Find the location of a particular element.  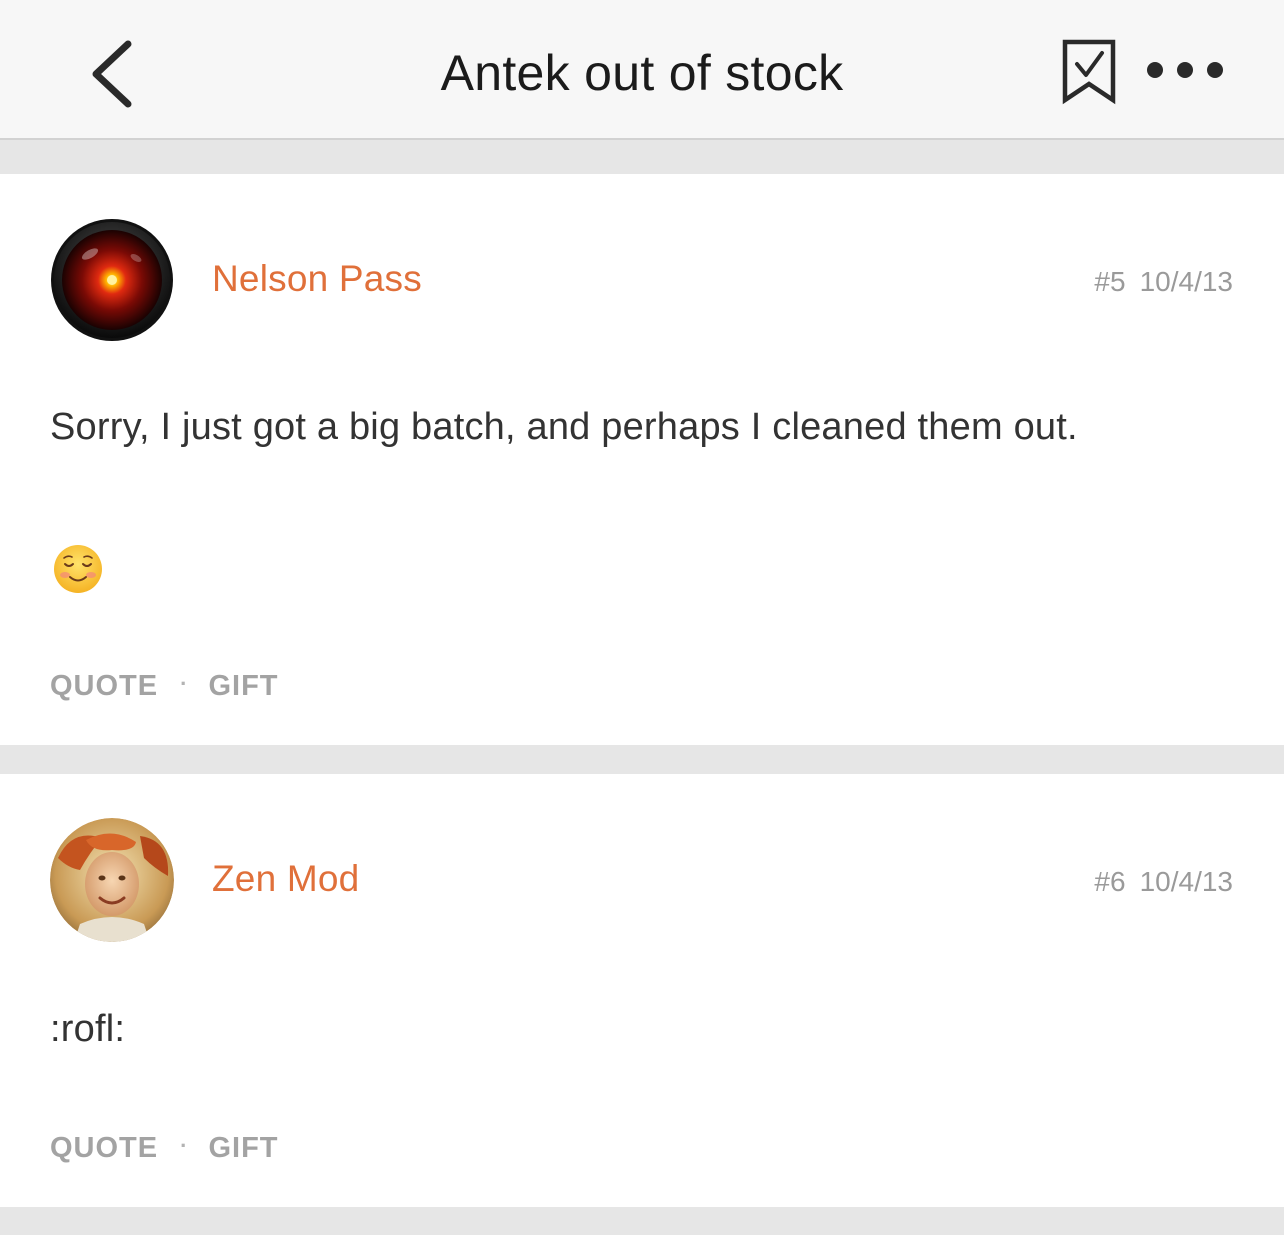

more-horizontal-icon is located at coordinates (1185, 70).